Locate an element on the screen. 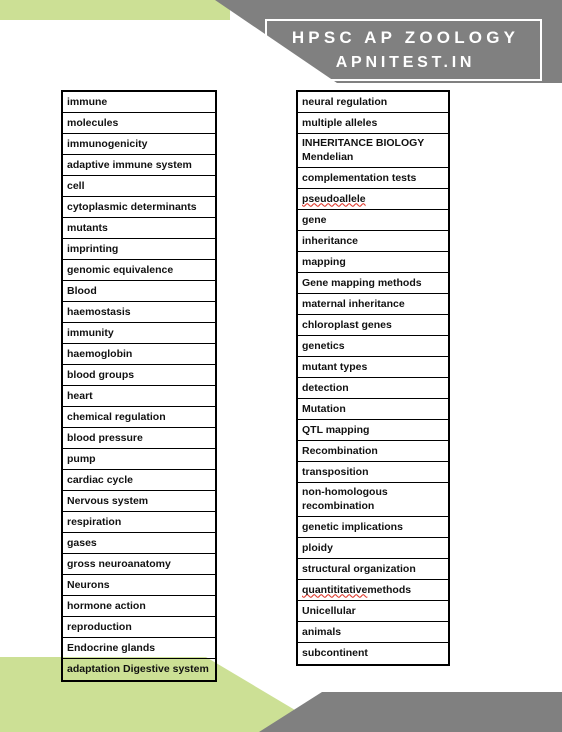 This screenshot has width=562, height=732. page-subtitle: APNITEST.IN is located at coordinates (405, 62).